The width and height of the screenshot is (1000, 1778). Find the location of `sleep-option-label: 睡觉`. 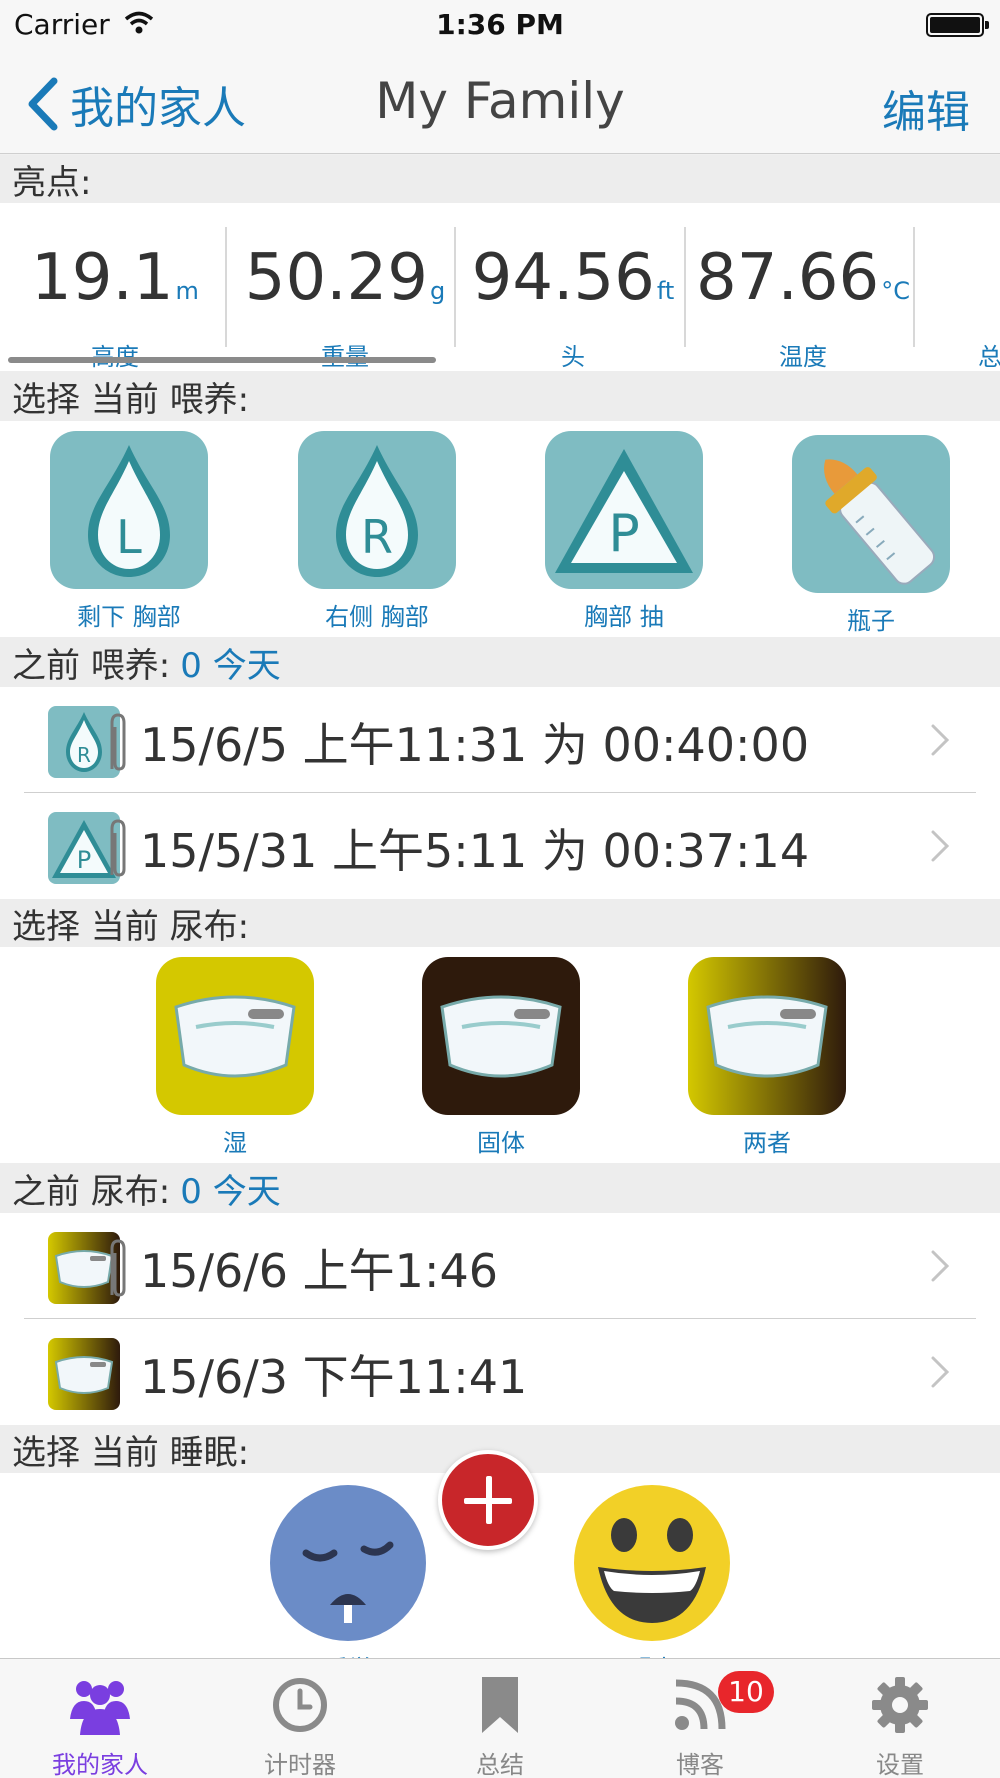

sleep-option-label: 睡觉 is located at coordinates (348, 1653).